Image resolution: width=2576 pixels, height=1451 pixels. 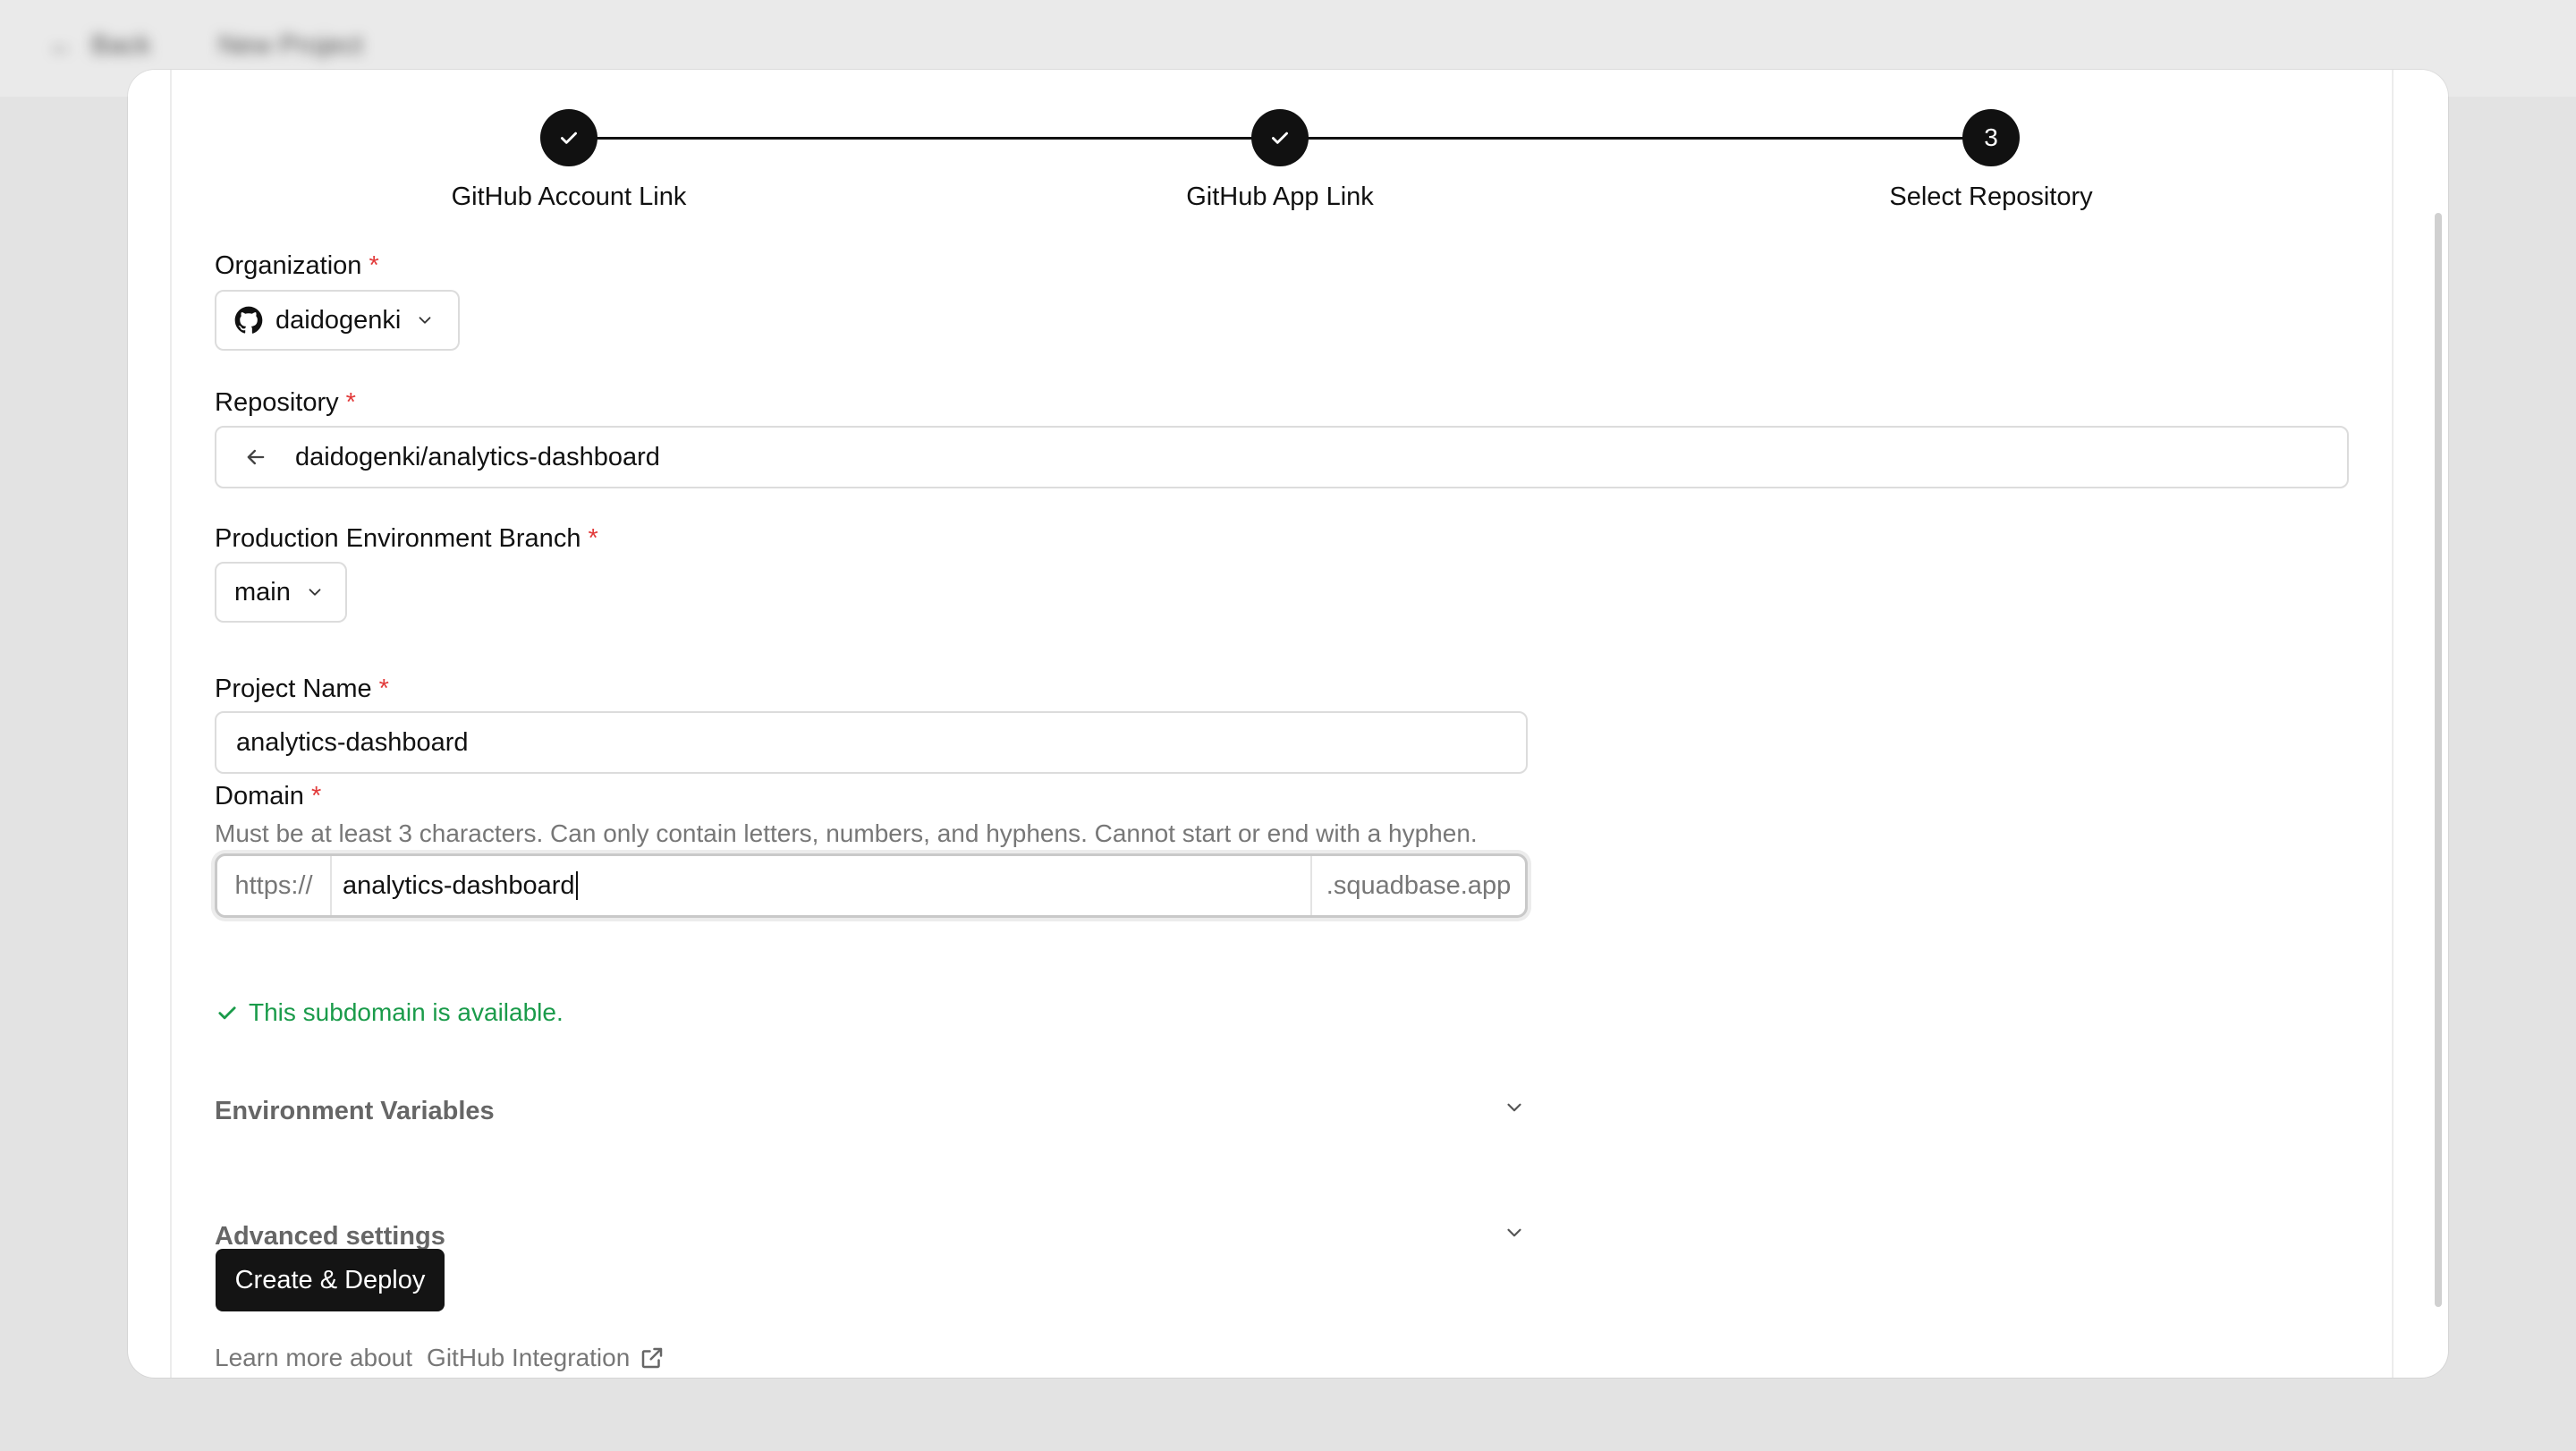 What do you see at coordinates (576, 885) in the screenshot?
I see `text-caret` at bounding box center [576, 885].